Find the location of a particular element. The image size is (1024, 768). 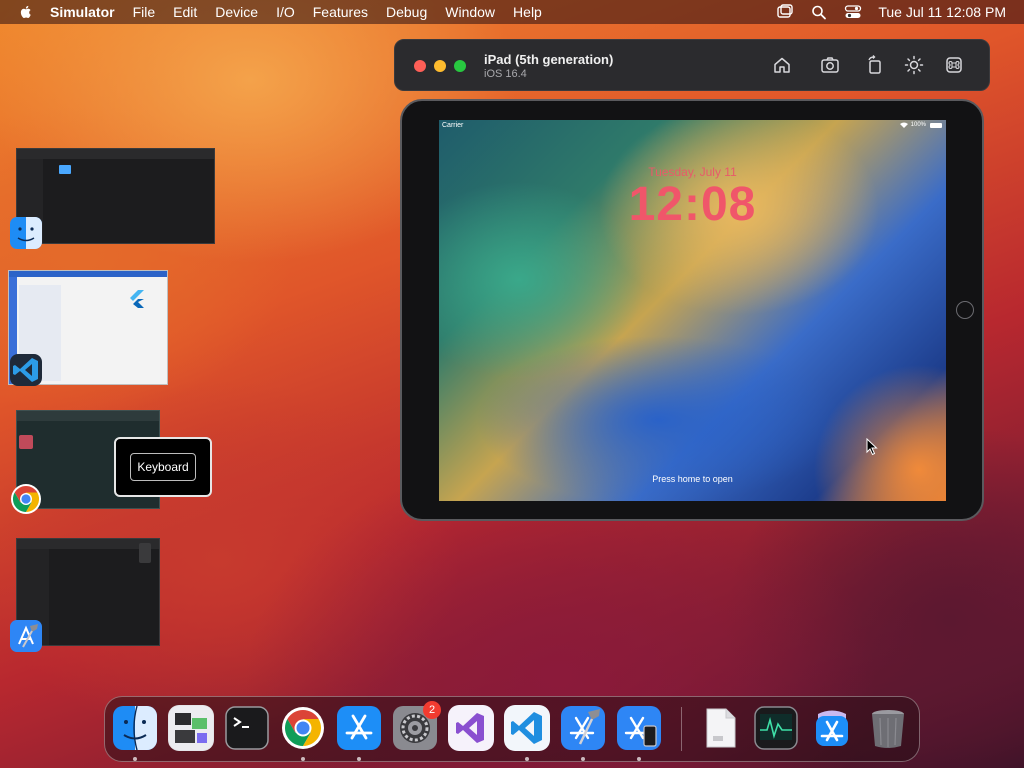

keyboard-command-button is located at coordinates (954, 65).